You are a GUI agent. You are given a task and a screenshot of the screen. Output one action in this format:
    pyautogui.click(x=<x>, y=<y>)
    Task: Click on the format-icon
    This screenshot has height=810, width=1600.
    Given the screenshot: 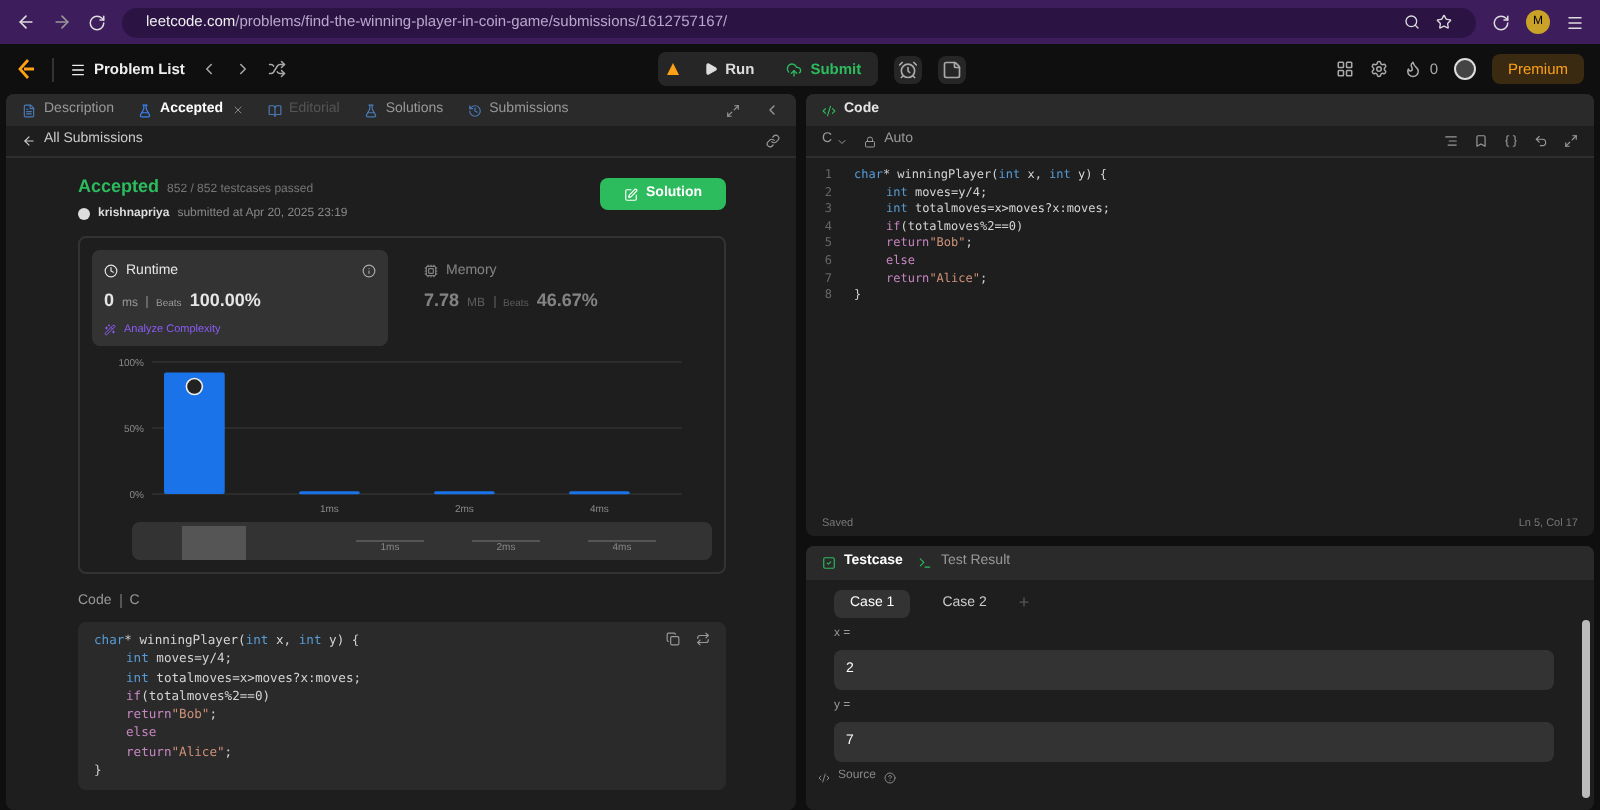 What is the action you would take?
    pyautogui.click(x=1451, y=141)
    